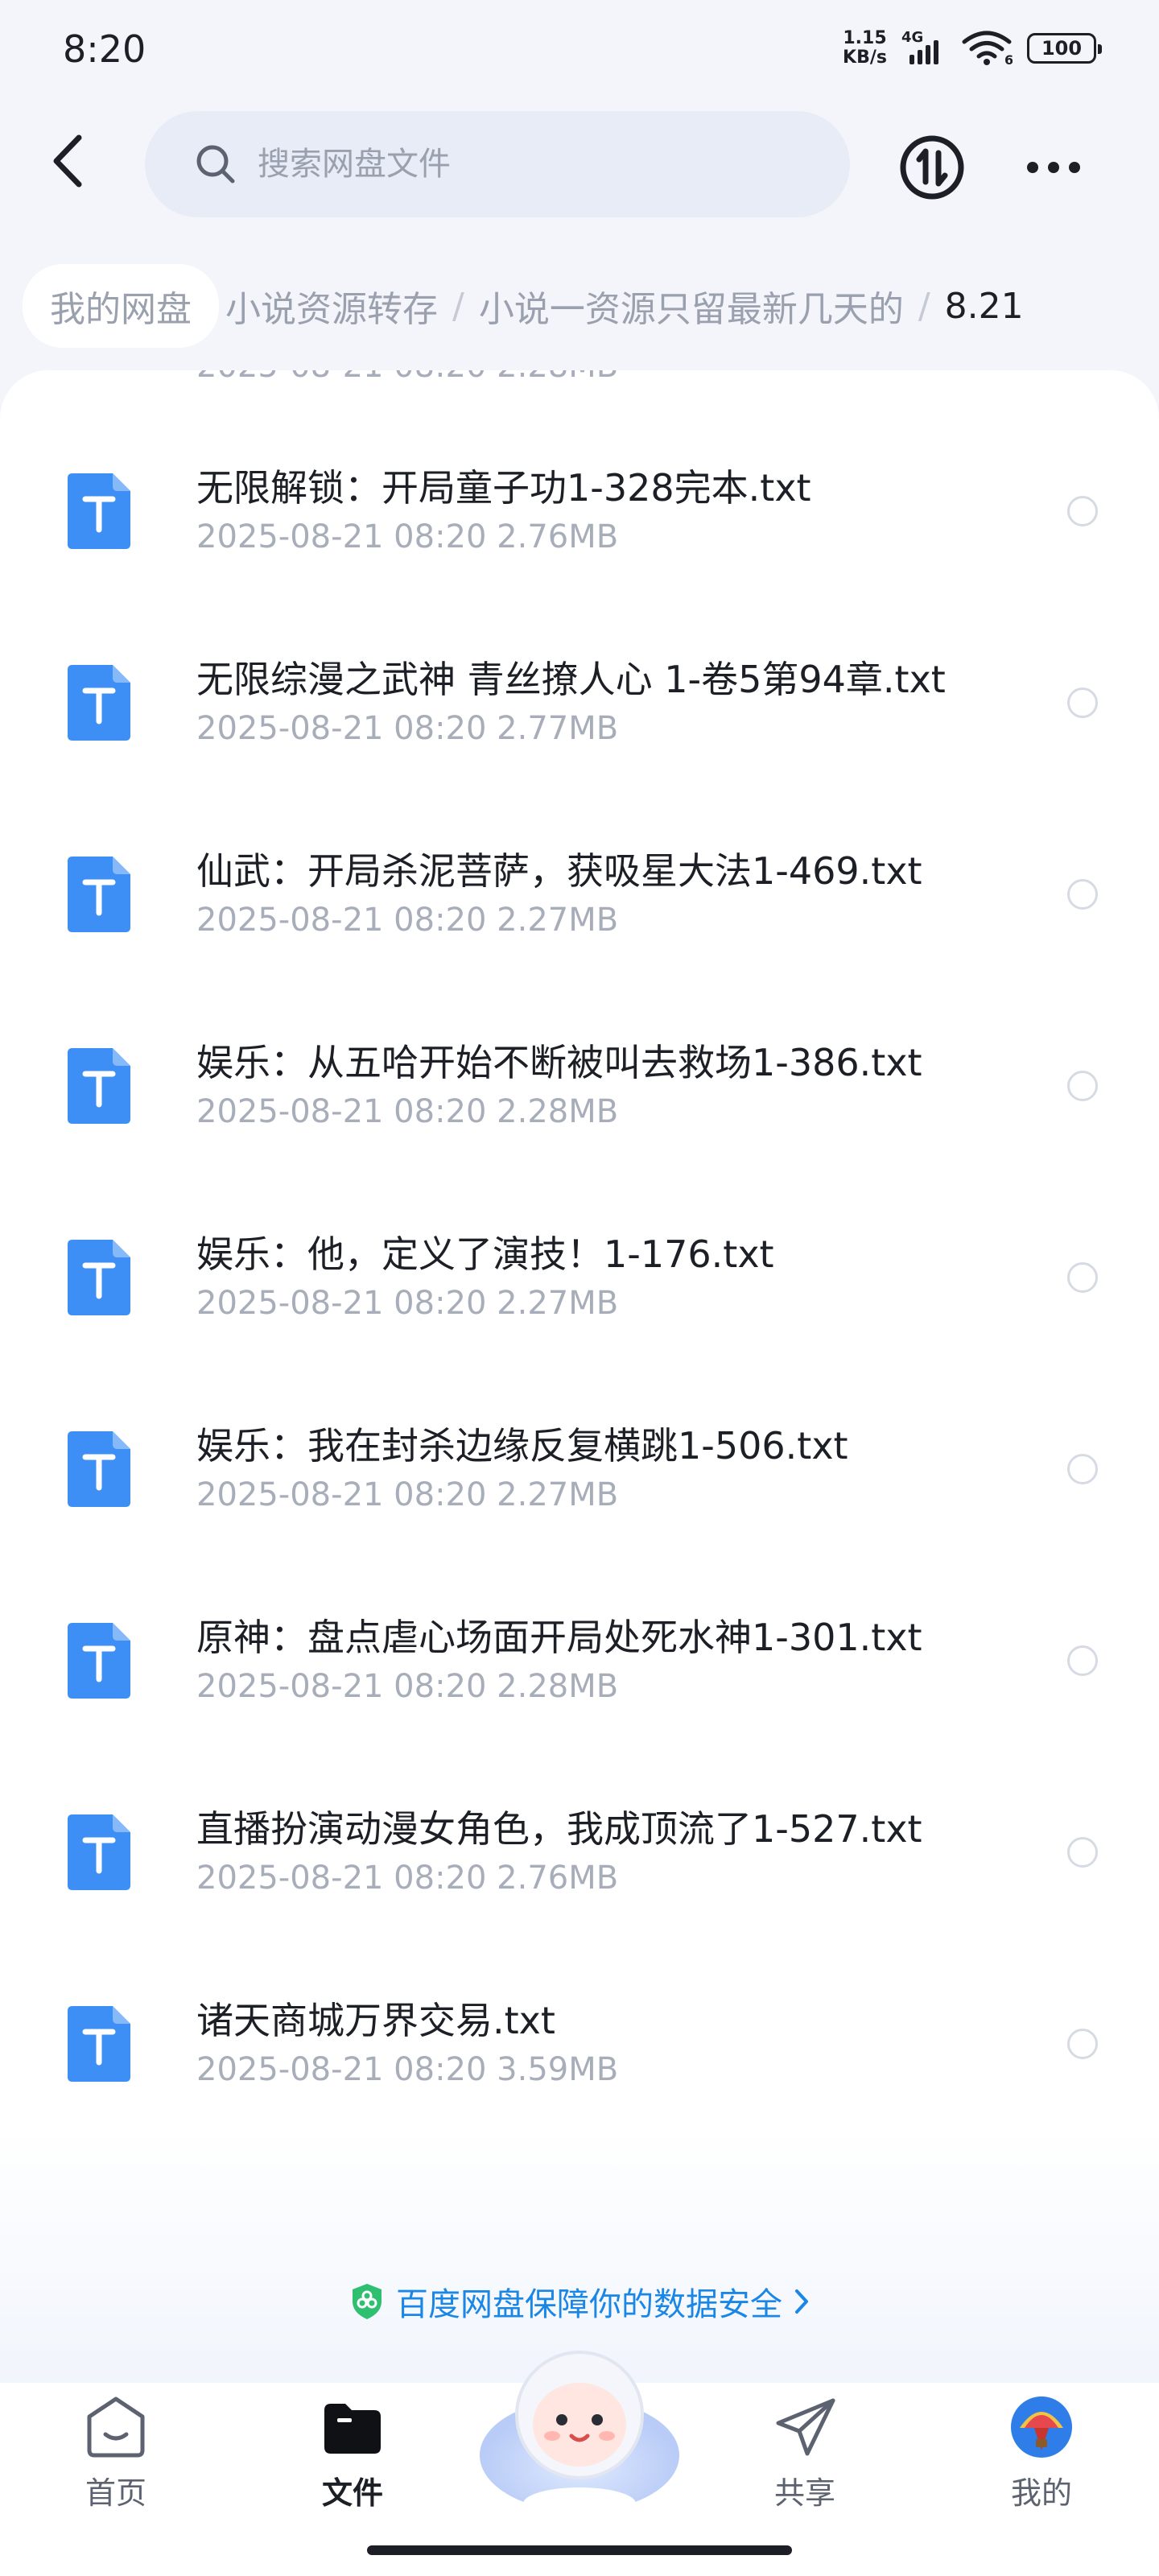 The image size is (1159, 2576). What do you see at coordinates (115, 2493) in the screenshot?
I see `nav-home-label: 首页` at bounding box center [115, 2493].